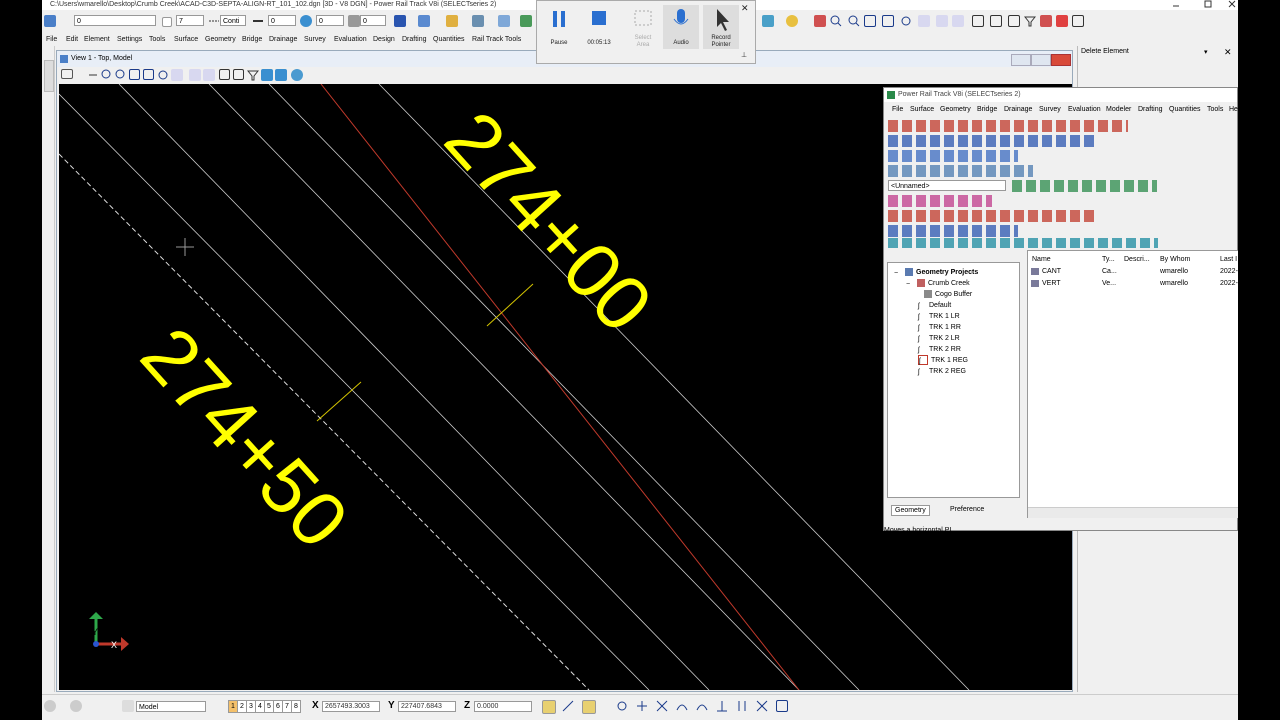 The image size is (1280, 720). I want to click on snap-perpendicular-icon, so click(722, 706).